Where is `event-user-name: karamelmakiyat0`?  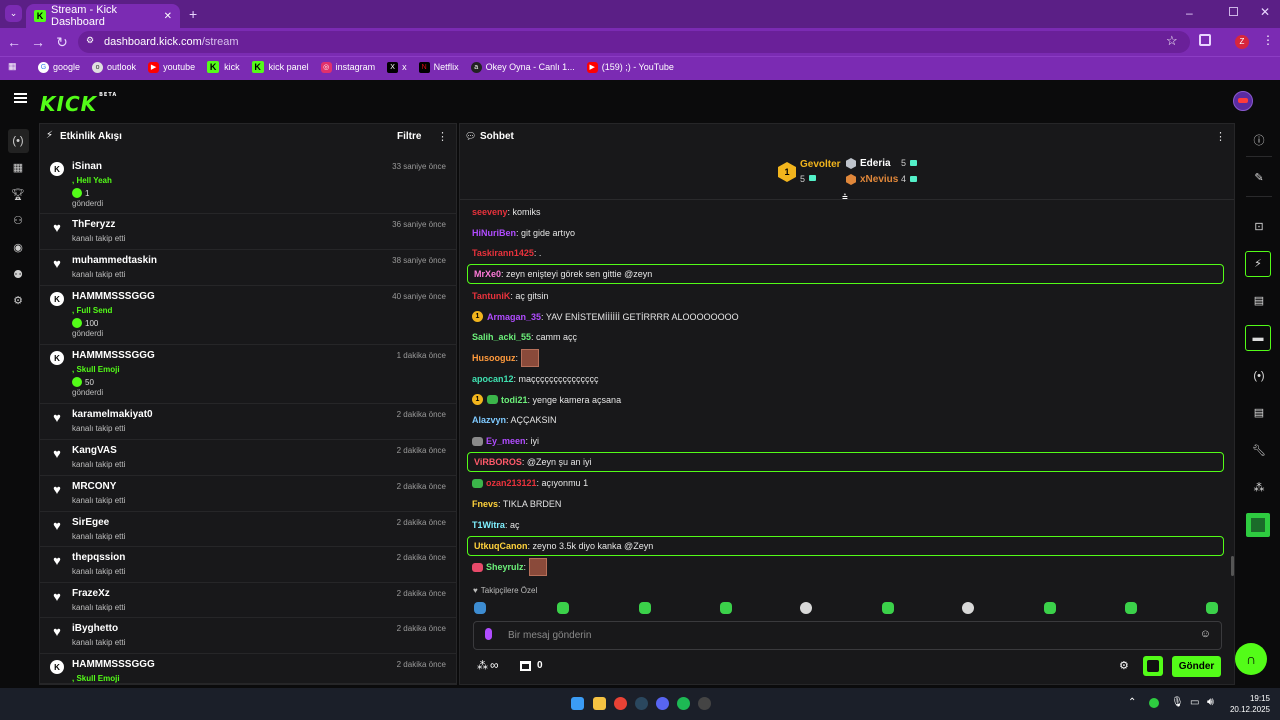
event-user-name: karamelmakiyat0 is located at coordinates (112, 414).